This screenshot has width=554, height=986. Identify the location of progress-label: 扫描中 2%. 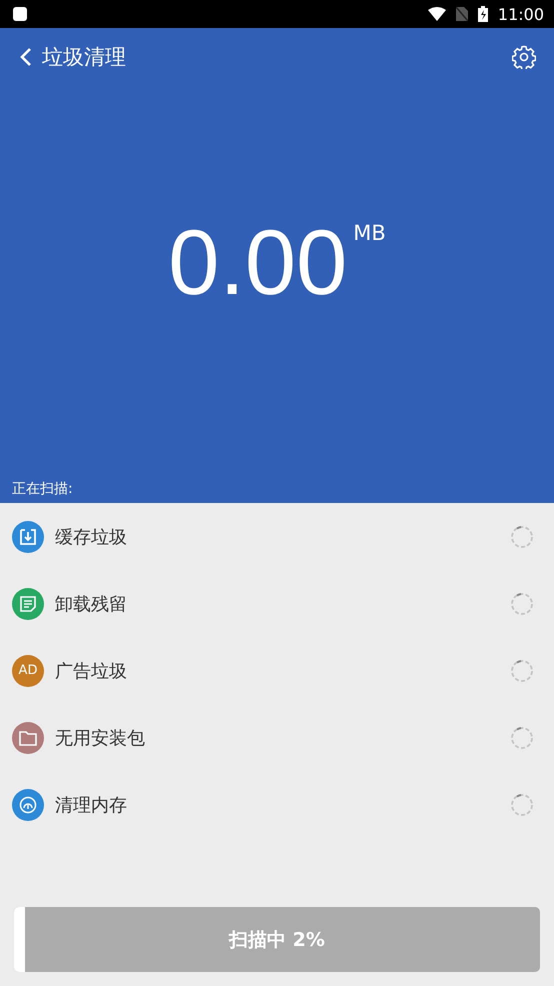
(277, 940).